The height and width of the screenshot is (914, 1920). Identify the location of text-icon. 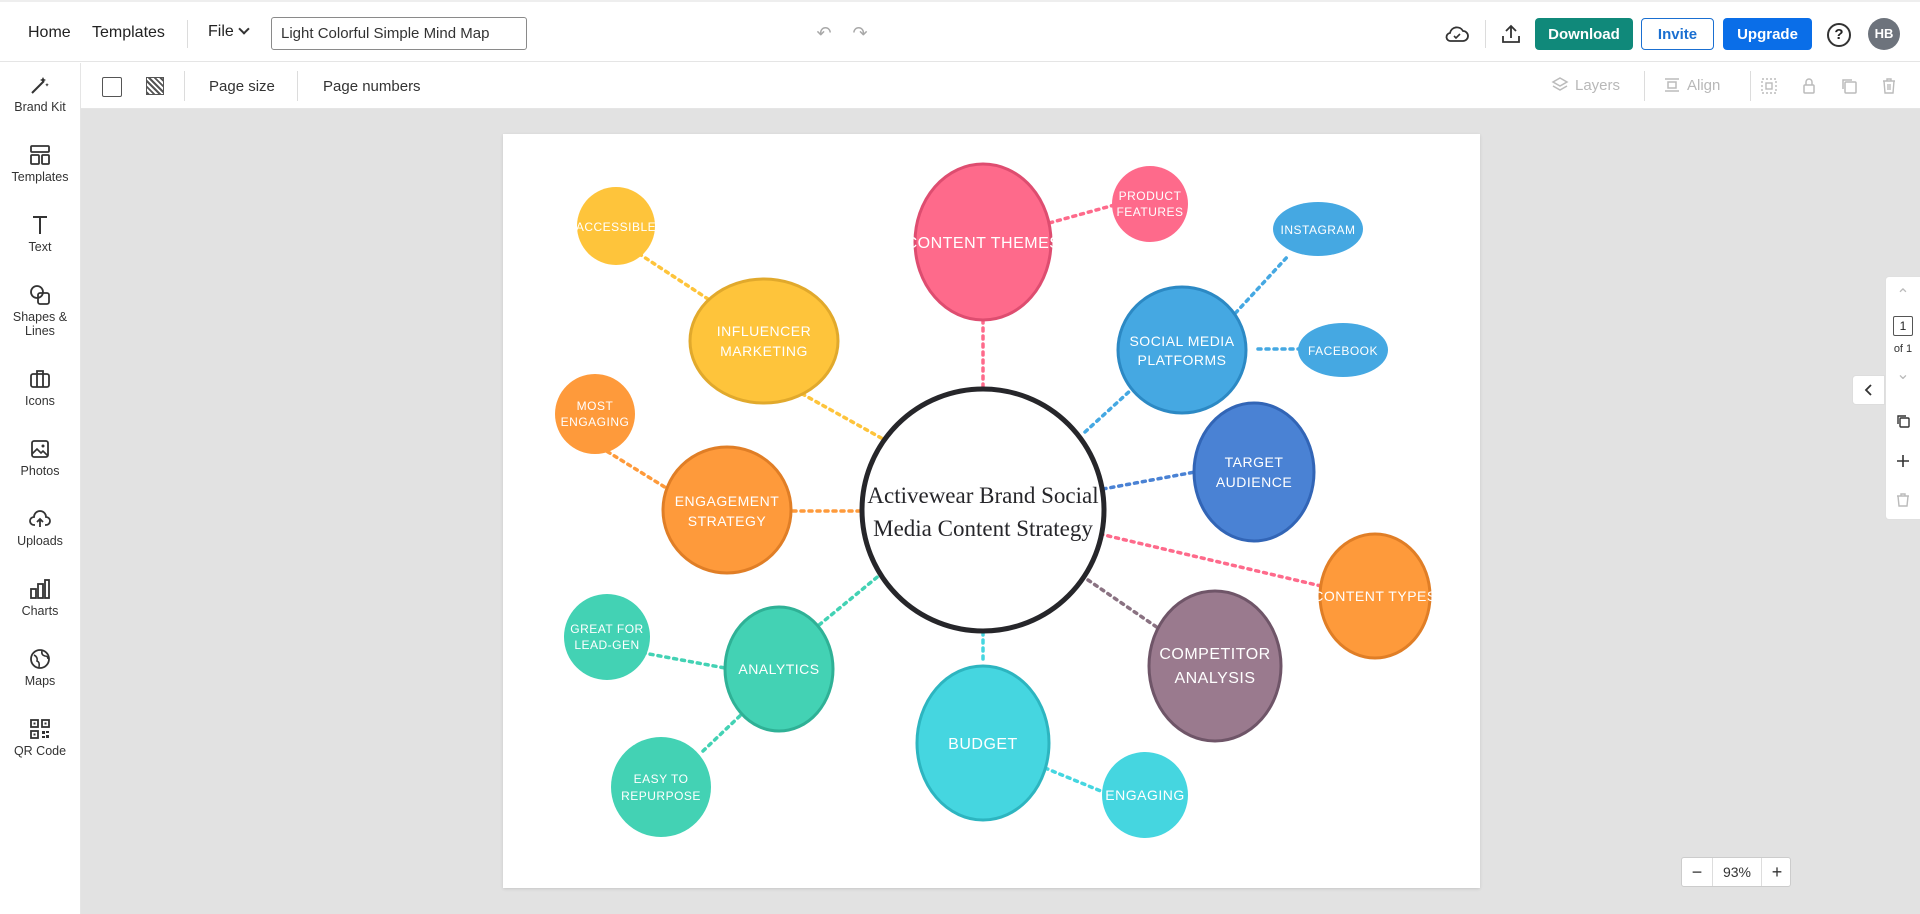
(40, 225).